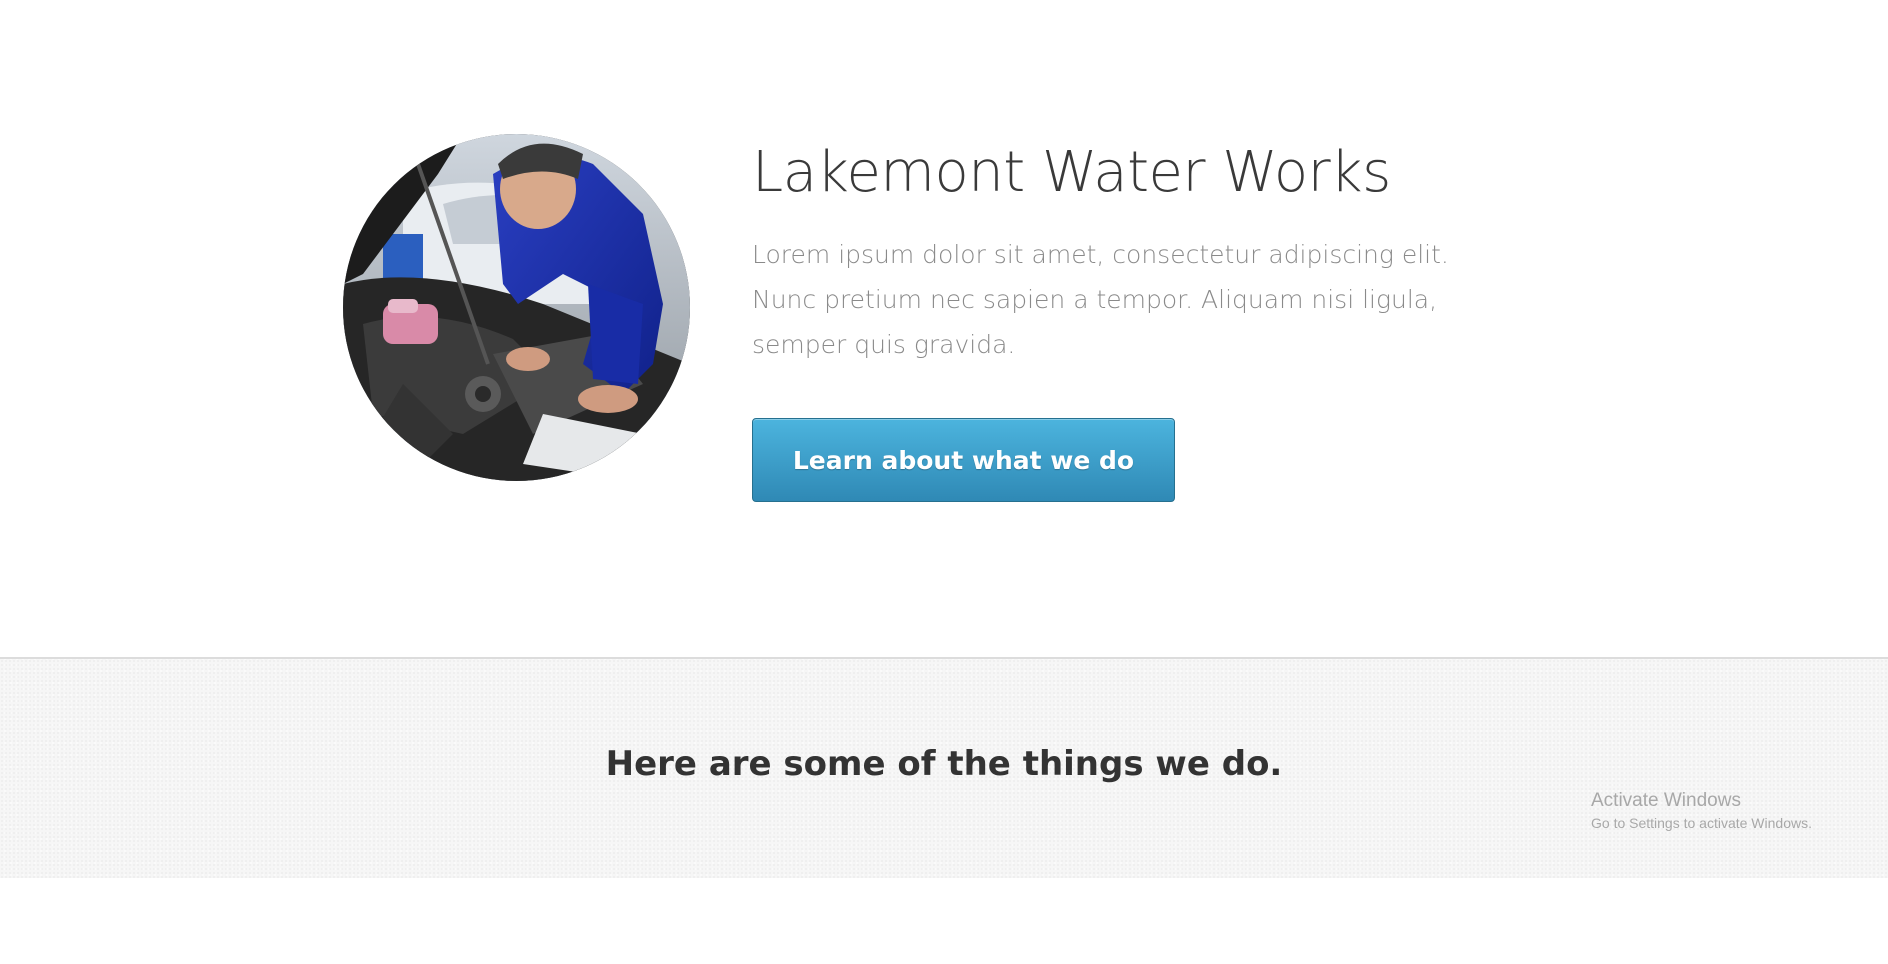 The width and height of the screenshot is (1888, 964). What do you see at coordinates (944, 764) in the screenshot?
I see `features-heading: Here are some of the things we do.` at bounding box center [944, 764].